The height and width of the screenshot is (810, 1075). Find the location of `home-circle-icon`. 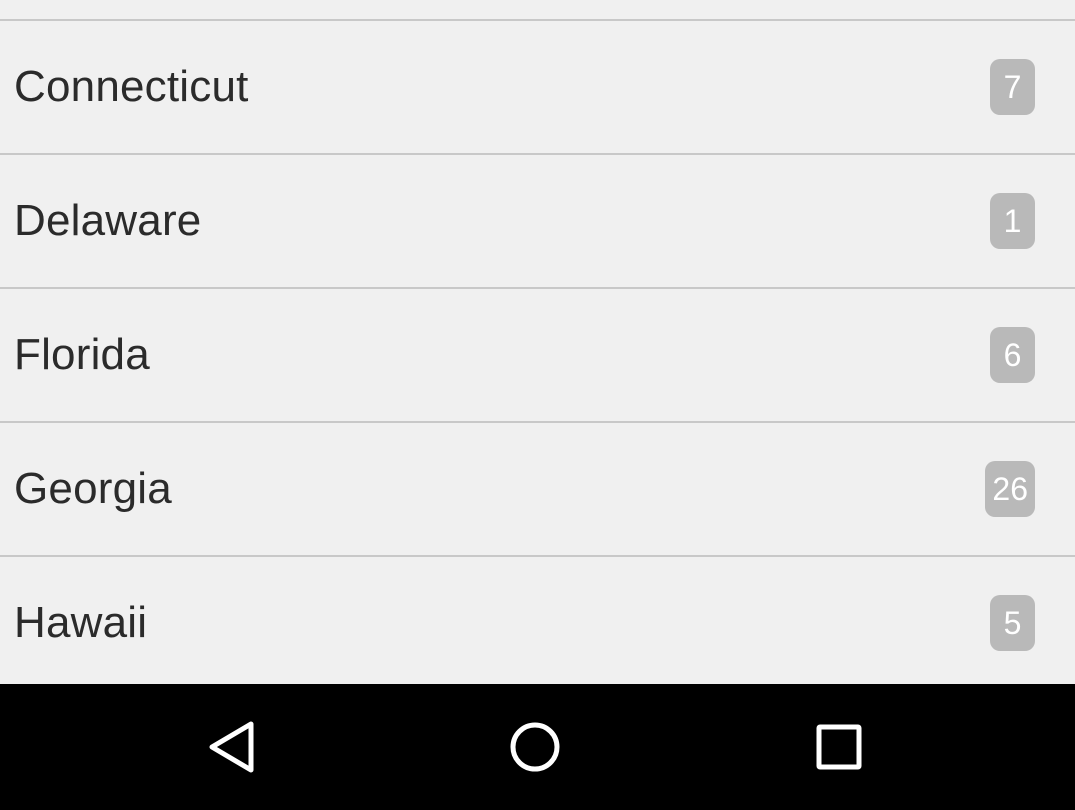

home-circle-icon is located at coordinates (535, 747).